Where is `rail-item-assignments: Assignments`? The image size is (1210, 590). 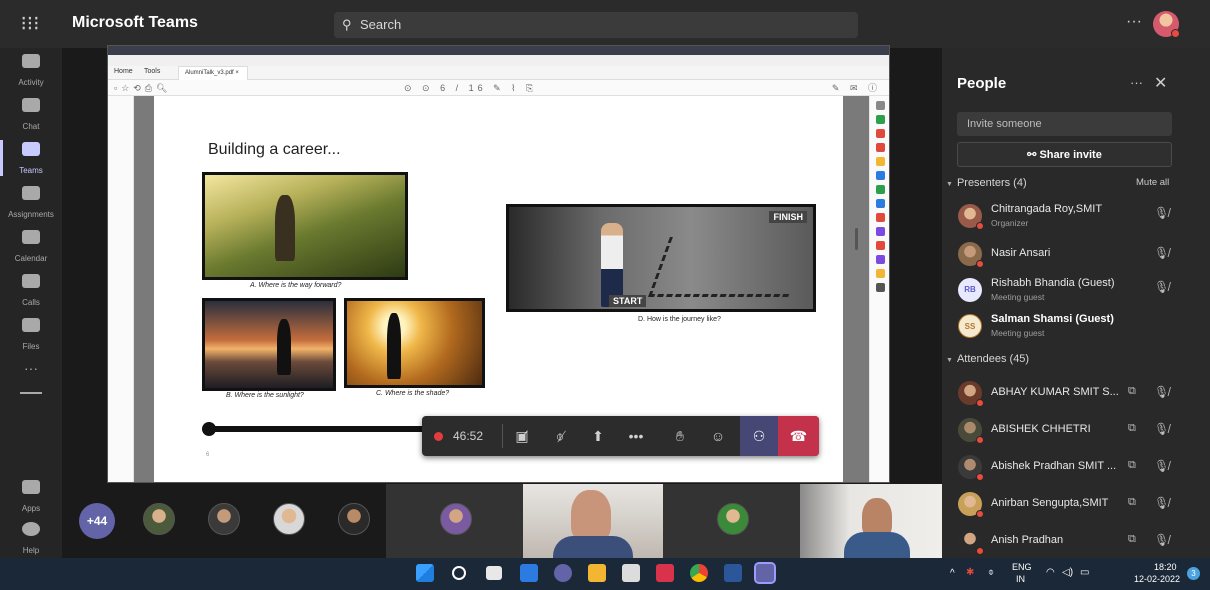 rail-item-assignments: Assignments is located at coordinates (31, 202).